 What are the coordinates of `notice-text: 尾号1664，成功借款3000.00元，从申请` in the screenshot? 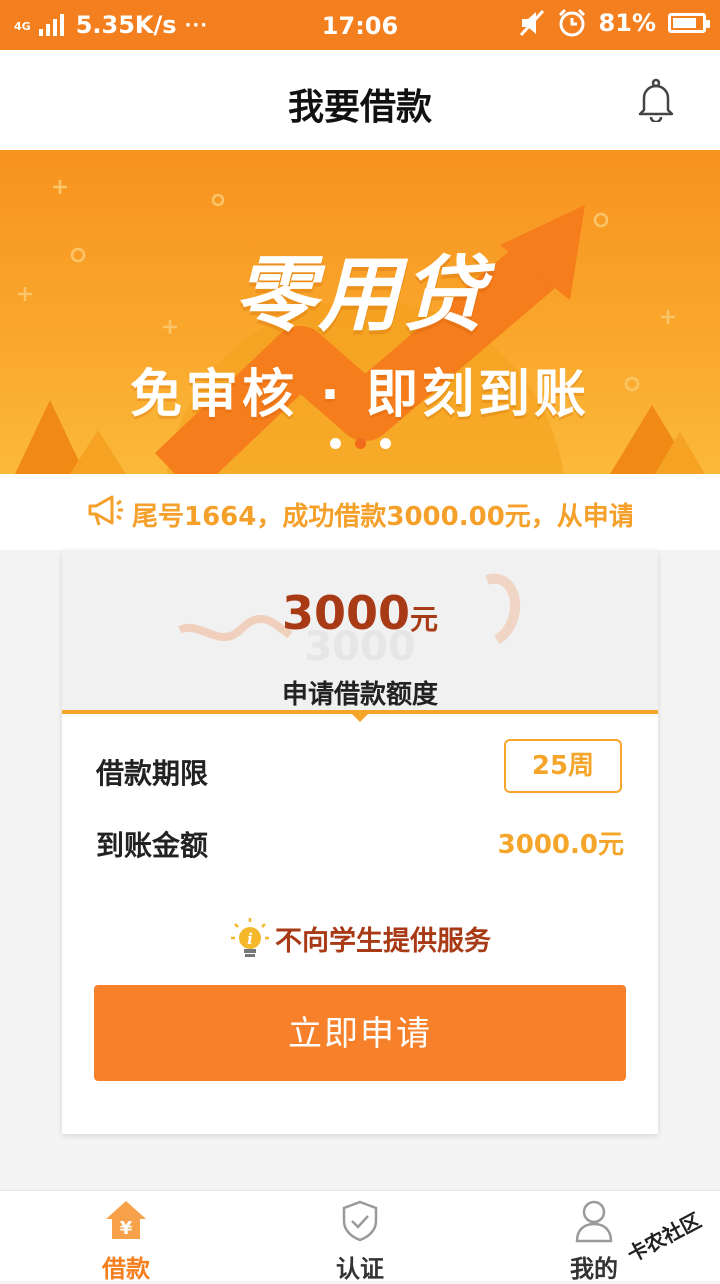 It's located at (382, 517).